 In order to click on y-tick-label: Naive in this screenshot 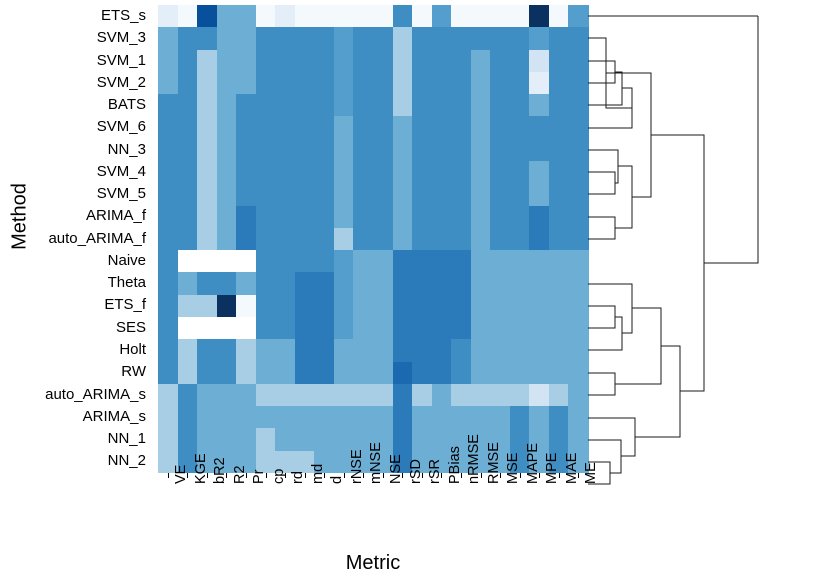, I will do `click(126, 260)`.